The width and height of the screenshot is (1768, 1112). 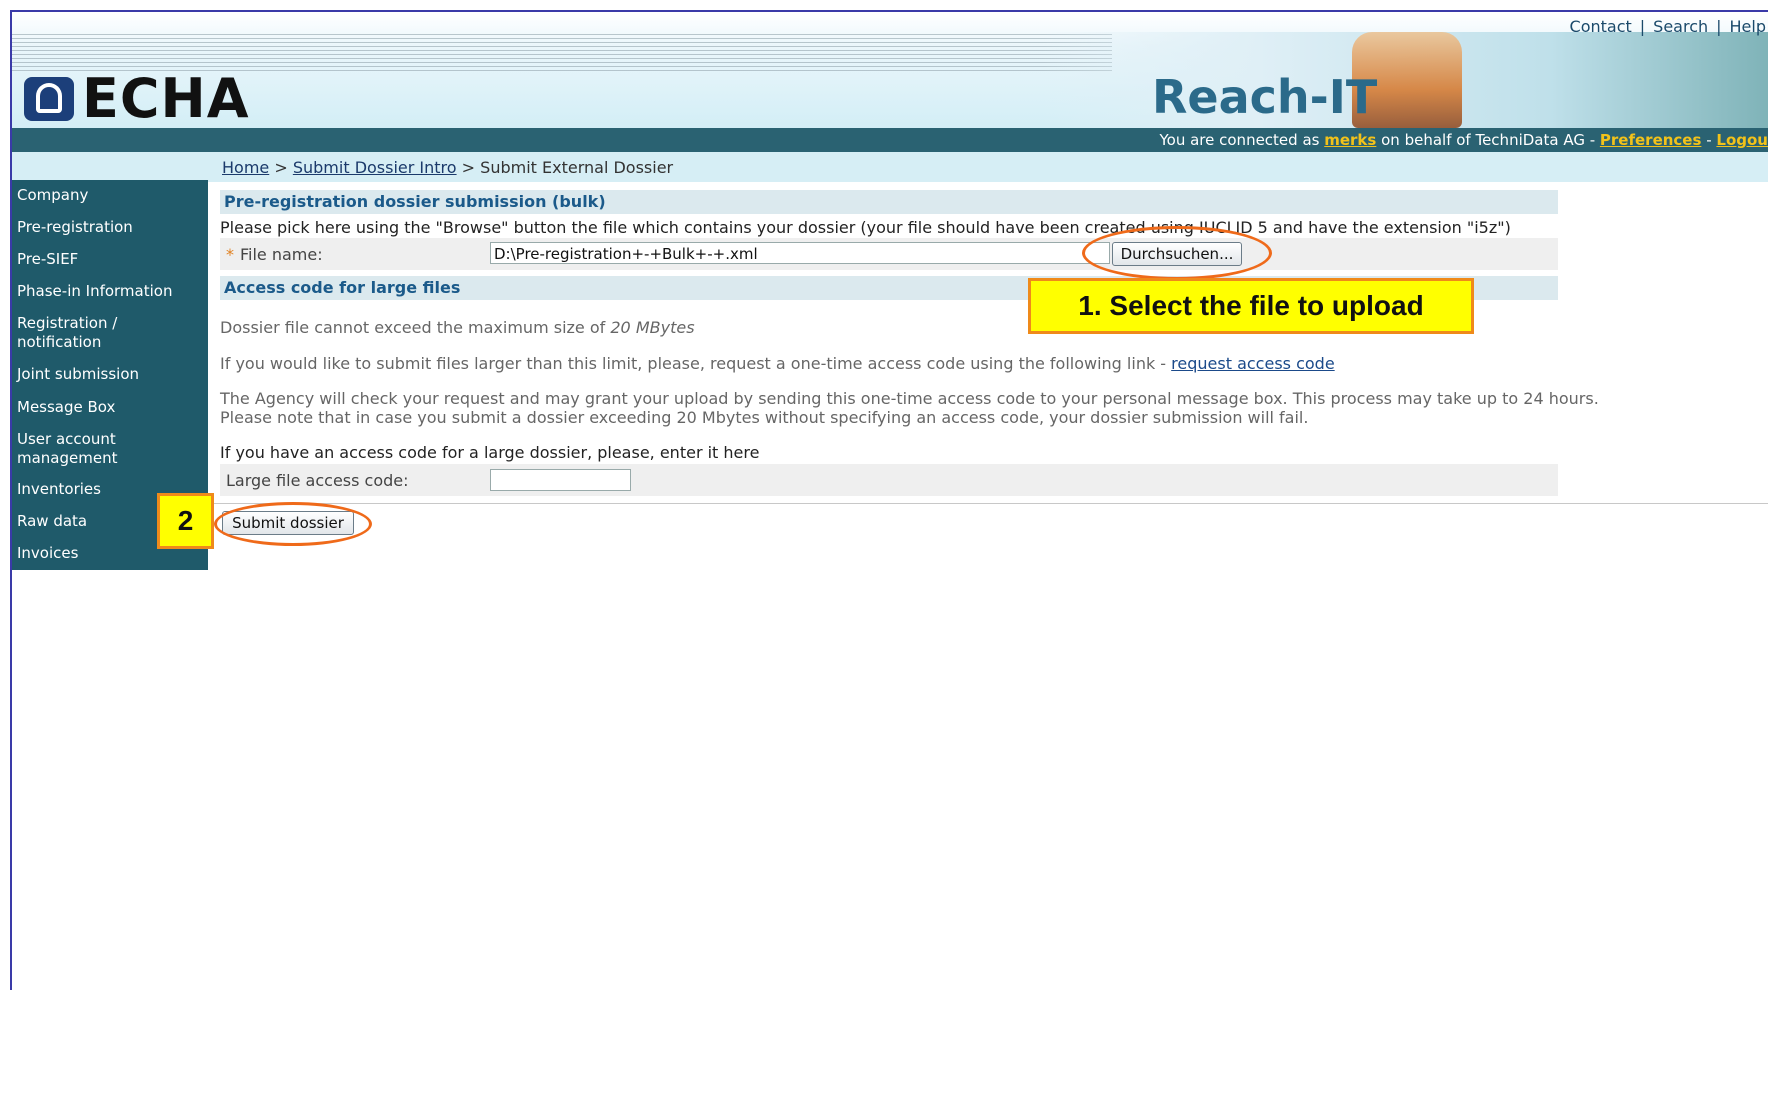 I want to click on contact-link: Contact, so click(x=1601, y=26).